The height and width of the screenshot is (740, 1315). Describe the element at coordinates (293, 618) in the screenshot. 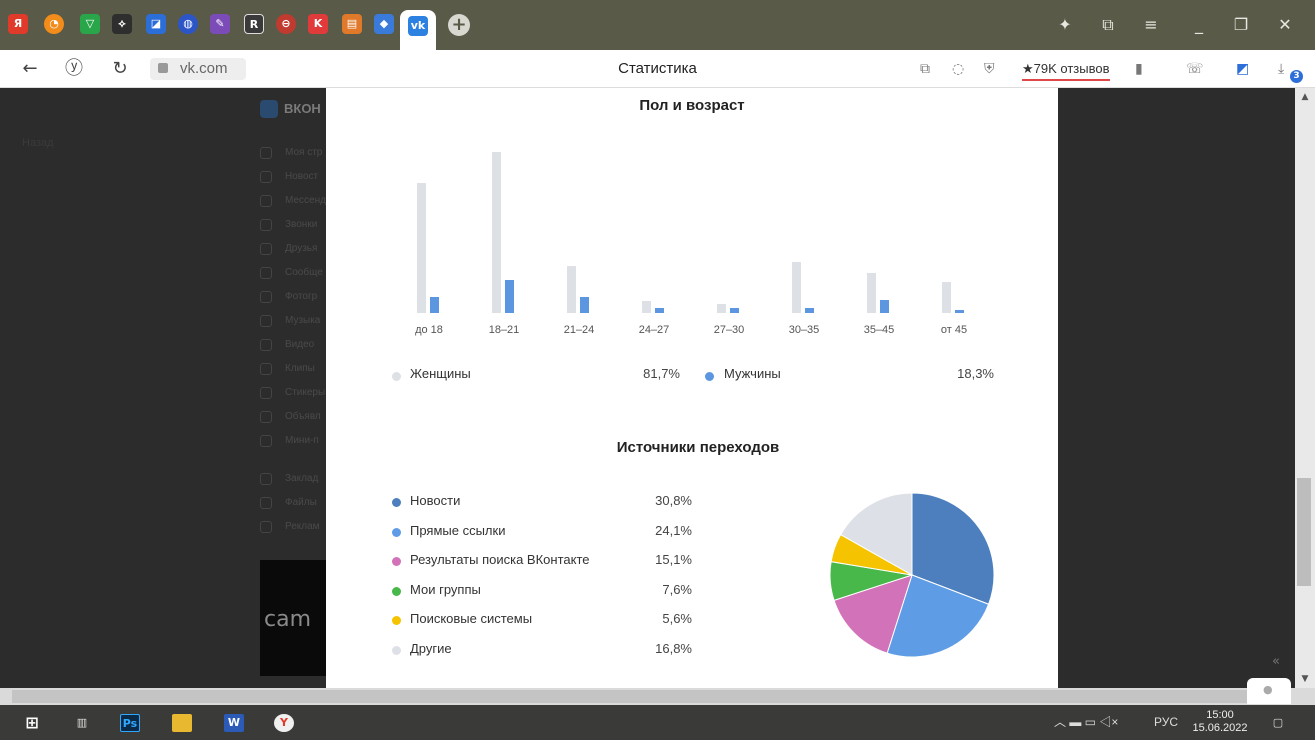

I see `ad-banner: cam` at that location.